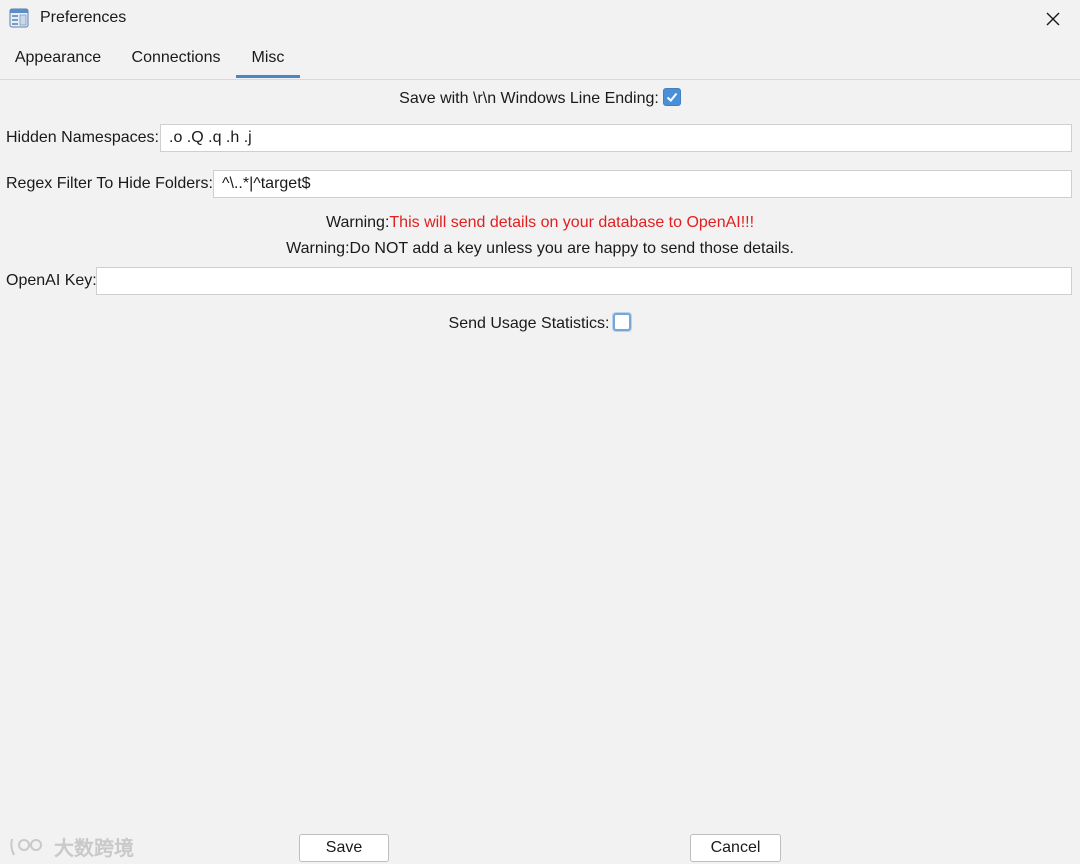 The image size is (1080, 864). What do you see at coordinates (622, 322) in the screenshot?
I see `usage-stats-checkbox` at bounding box center [622, 322].